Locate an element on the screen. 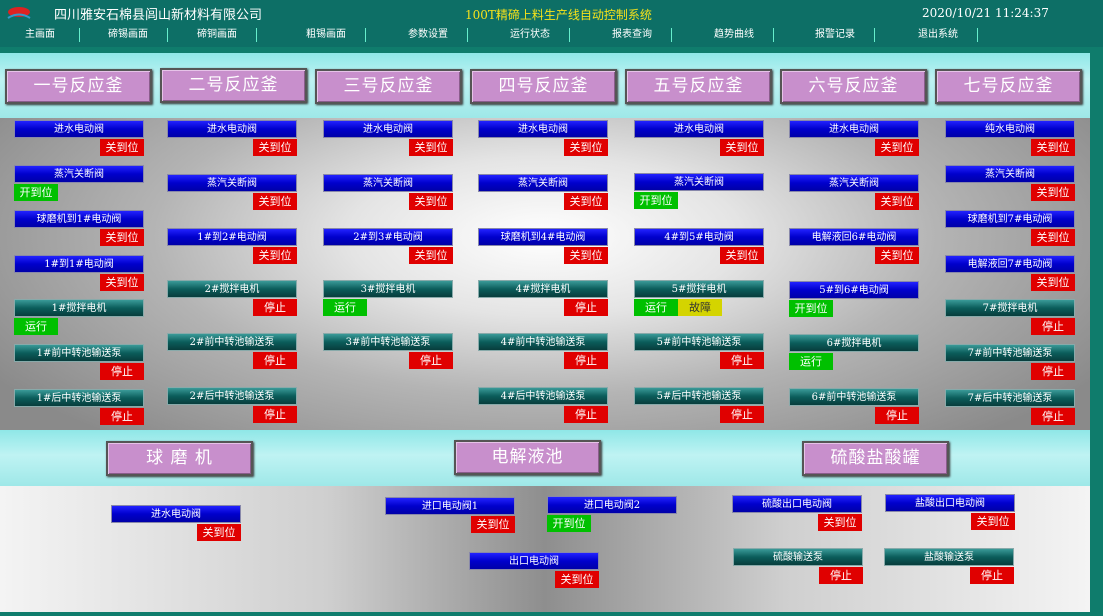 The height and width of the screenshot is (616, 1103). r2-rear-pump: 2#后中转池输送泵 is located at coordinates (232, 396).